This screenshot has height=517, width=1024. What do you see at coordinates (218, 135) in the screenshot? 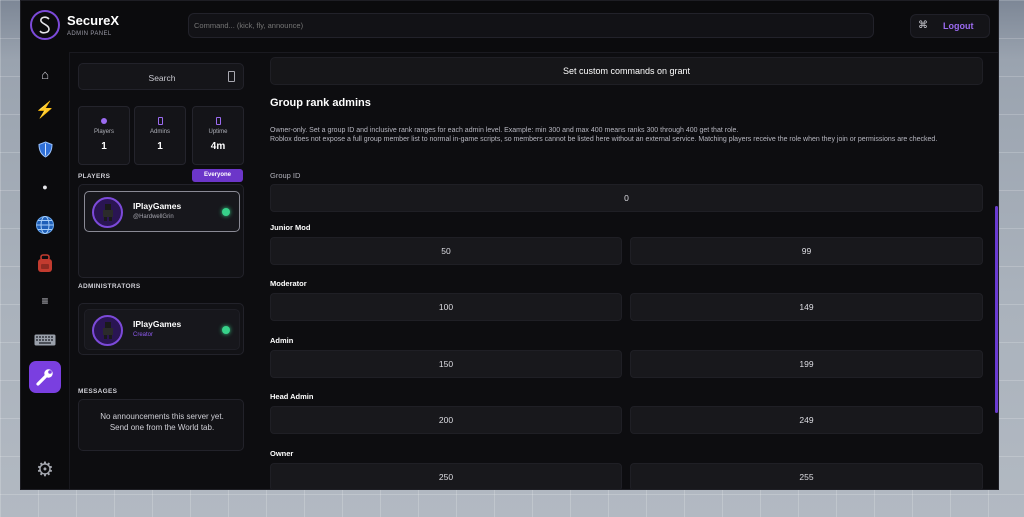
I see `stat-uptime: Uptime 4m` at bounding box center [218, 135].